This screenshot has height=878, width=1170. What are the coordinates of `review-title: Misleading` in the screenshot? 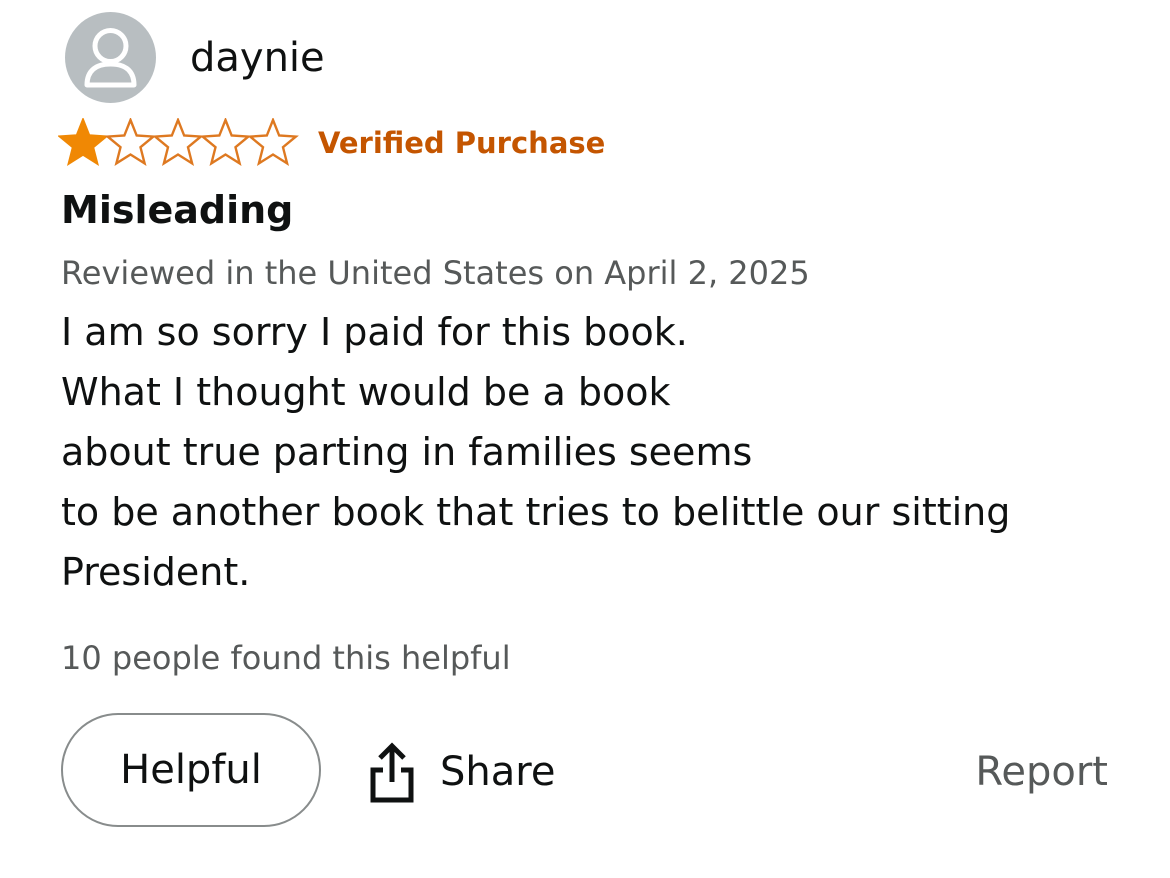 It's located at (177, 210).